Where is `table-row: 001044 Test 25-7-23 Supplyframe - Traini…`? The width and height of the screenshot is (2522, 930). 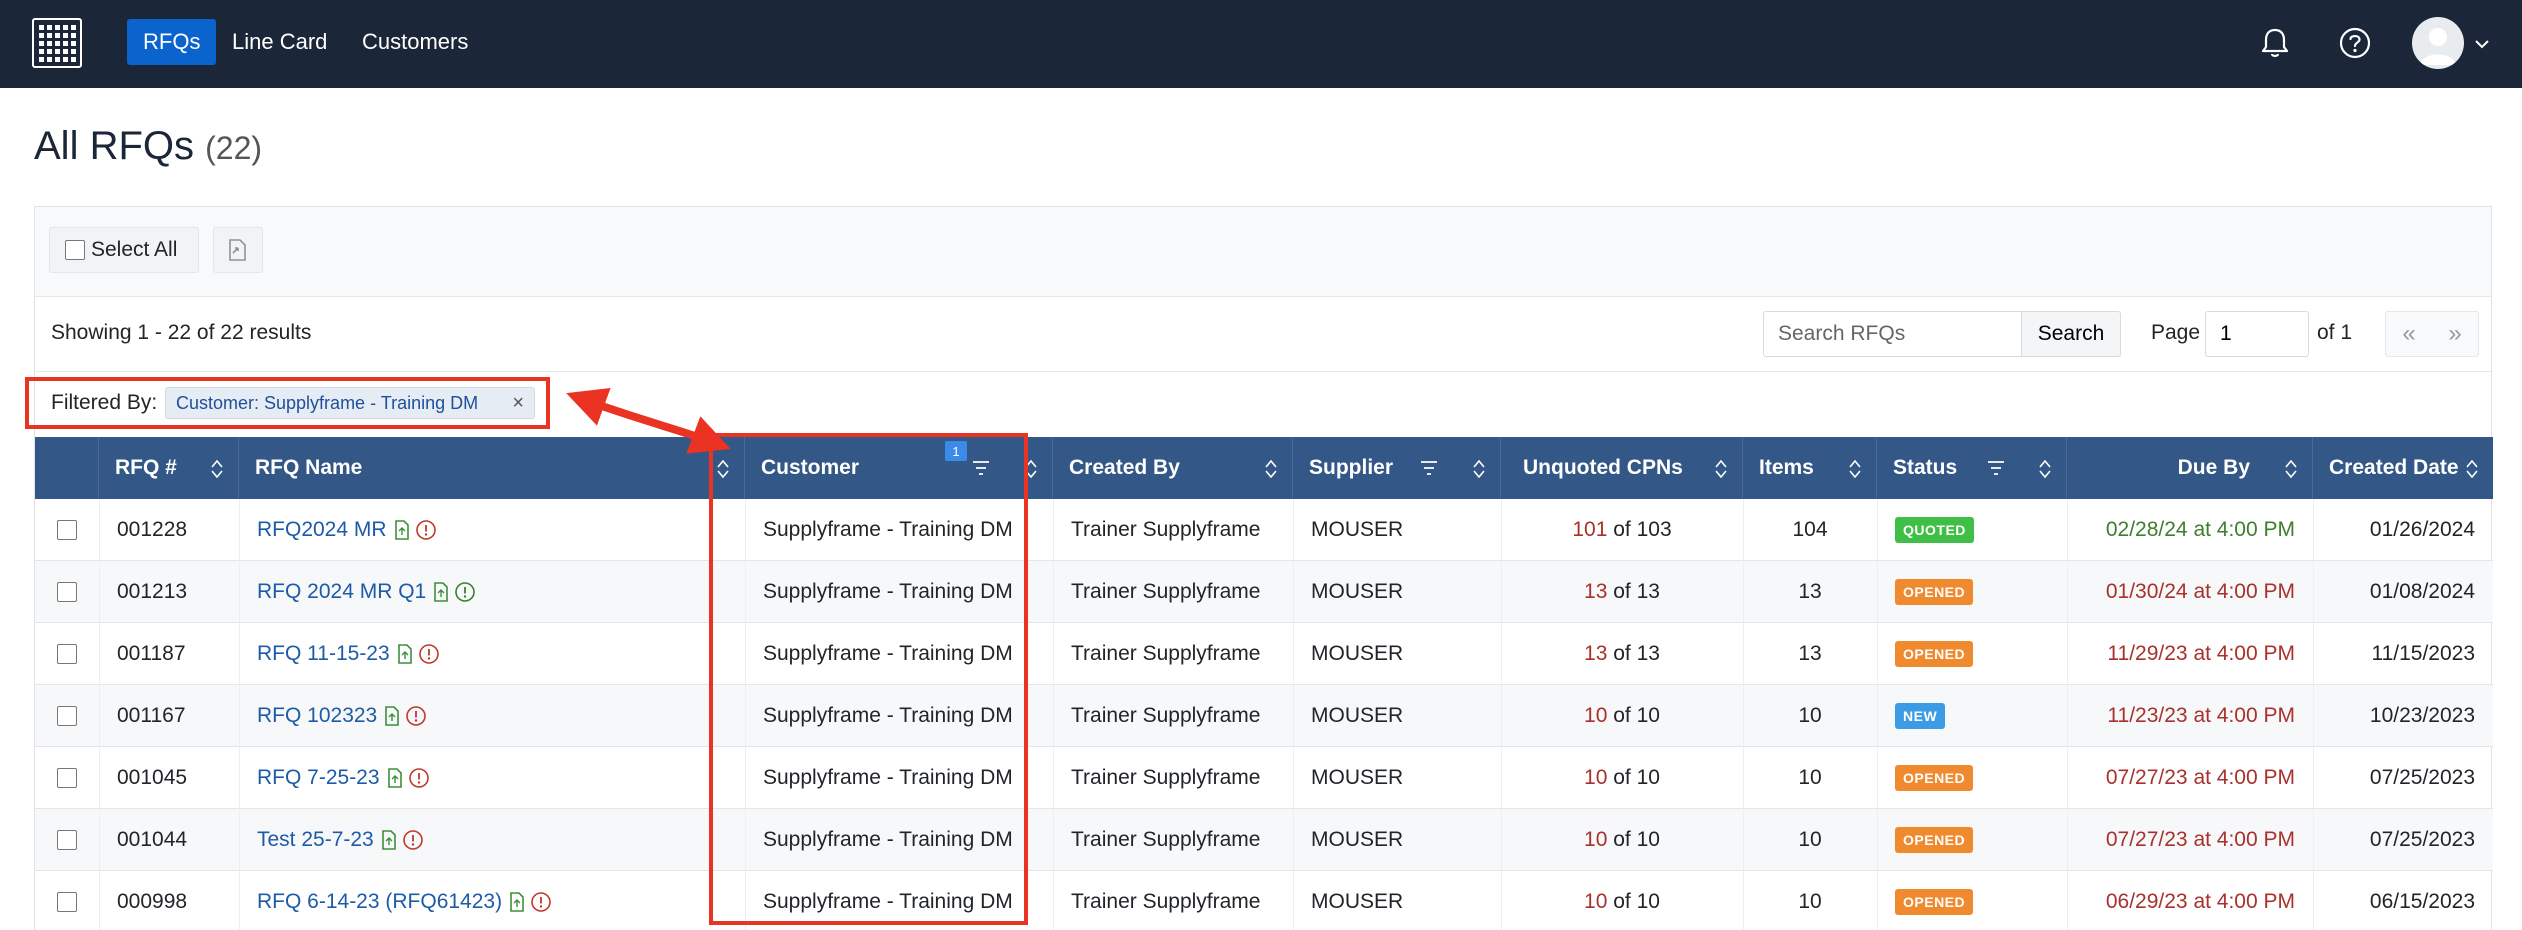
table-row: 001044 Test 25-7-23 Supplyframe - Traini… is located at coordinates (1264, 840).